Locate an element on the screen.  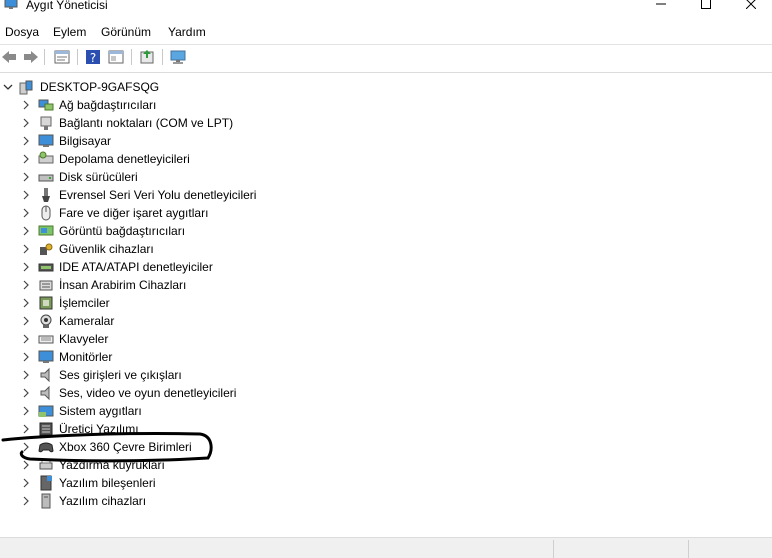
tree-item: Bilgisayar is located at coordinates (160, 141).